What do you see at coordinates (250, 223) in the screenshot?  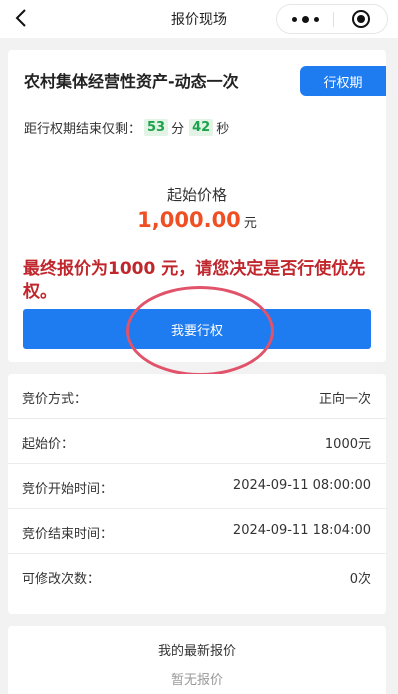 I see `start-price-unit: 元` at bounding box center [250, 223].